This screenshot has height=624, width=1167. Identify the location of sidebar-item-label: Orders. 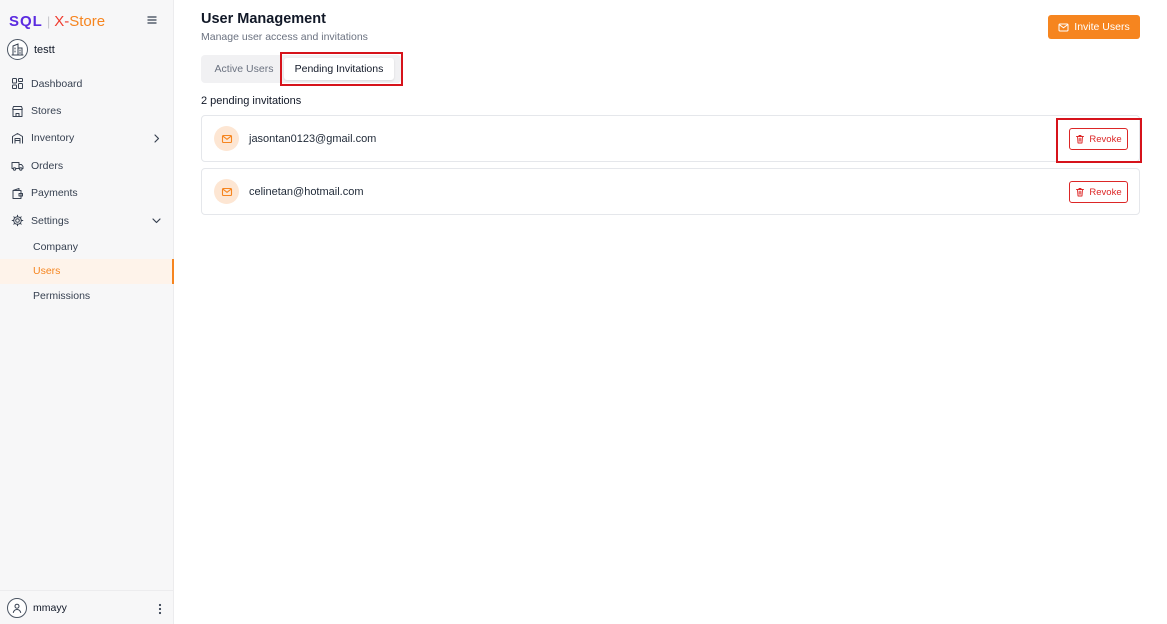
(47, 165).